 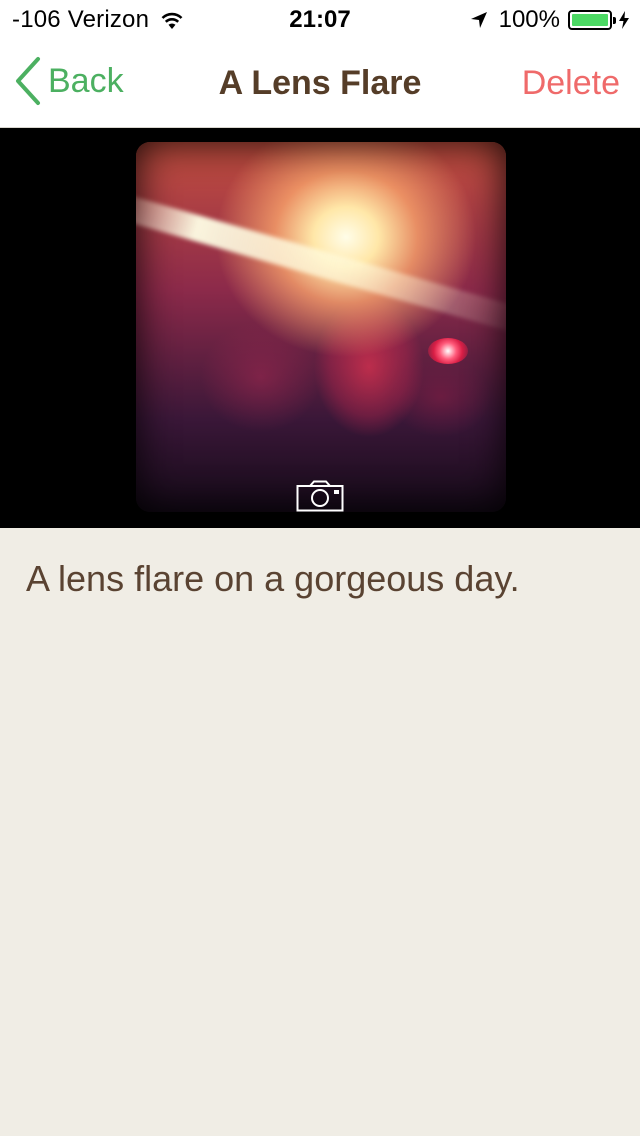 I want to click on location-arrow-icon, so click(x=478, y=20).